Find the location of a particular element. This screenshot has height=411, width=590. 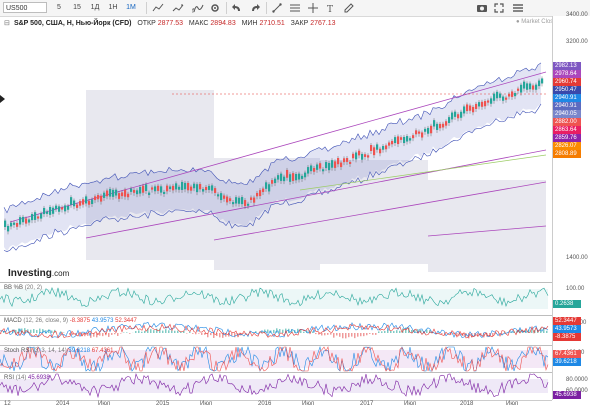

timeframe-1d: 1Д is located at coordinates (95, 8).